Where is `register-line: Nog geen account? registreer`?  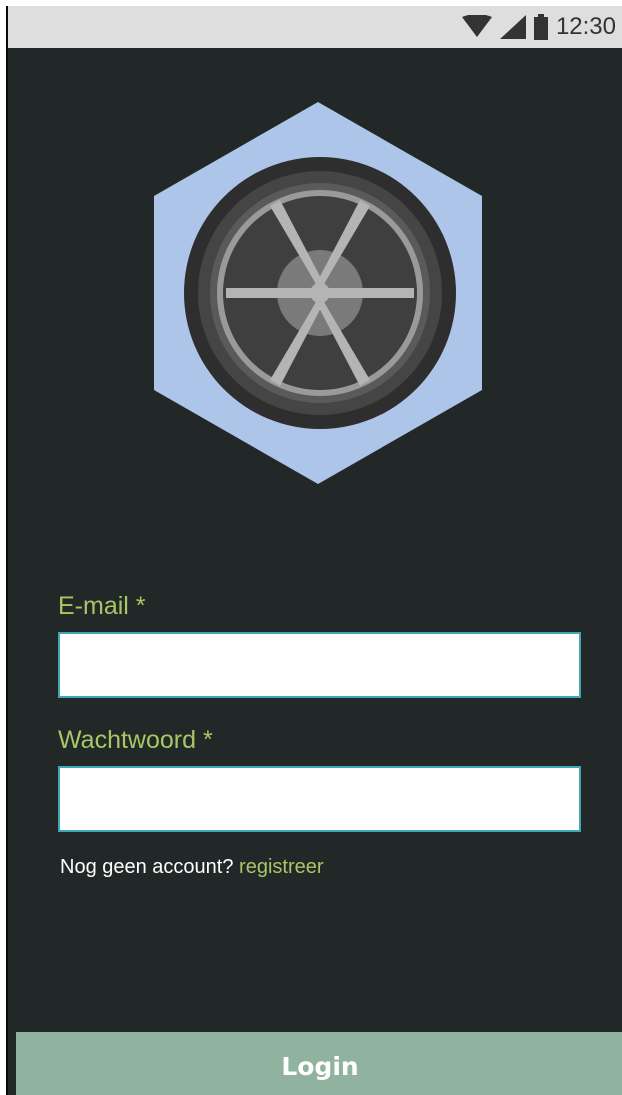
register-line: Nog geen account? registreer is located at coordinates (192, 867).